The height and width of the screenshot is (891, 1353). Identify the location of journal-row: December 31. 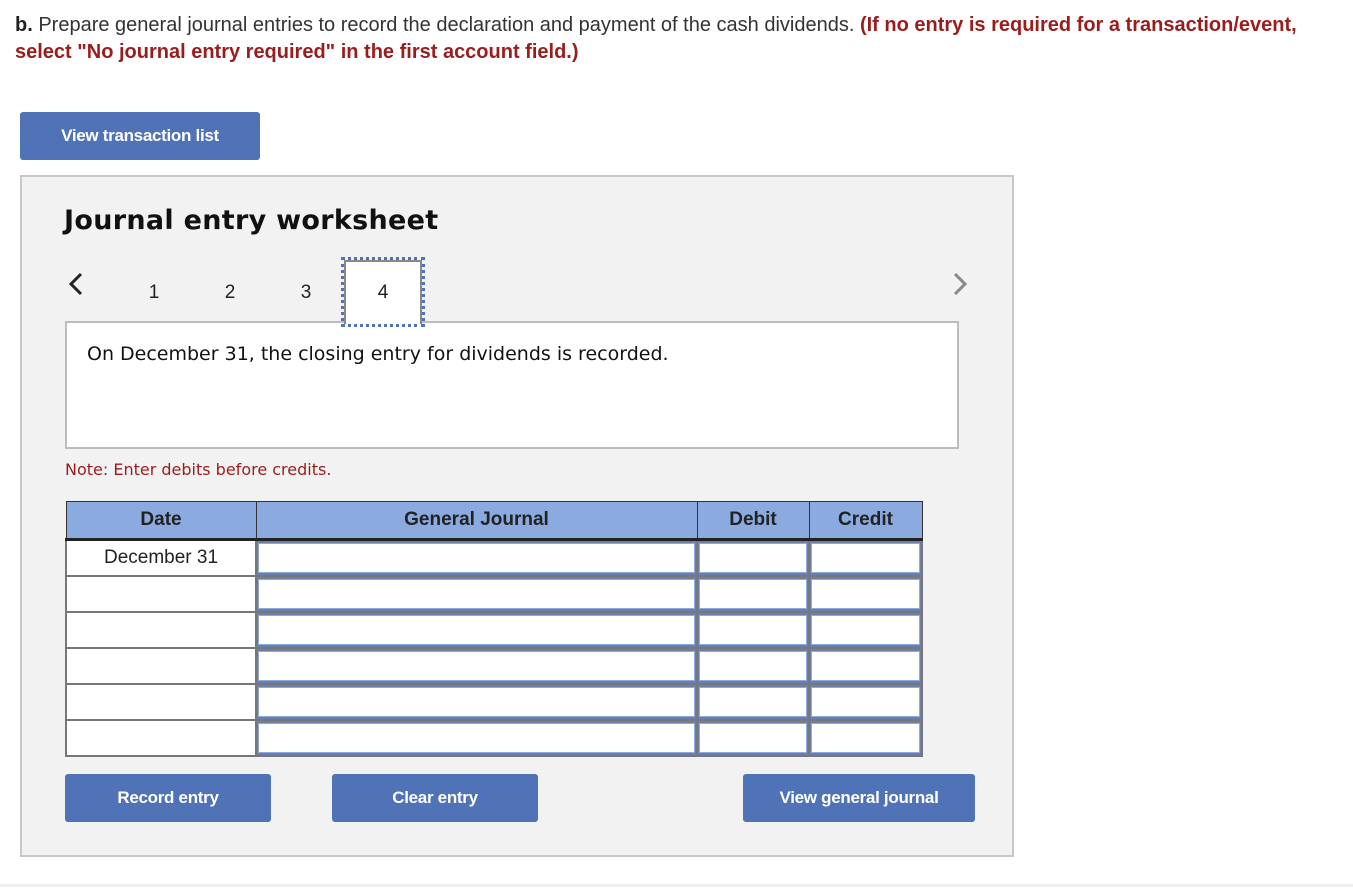
(494, 557).